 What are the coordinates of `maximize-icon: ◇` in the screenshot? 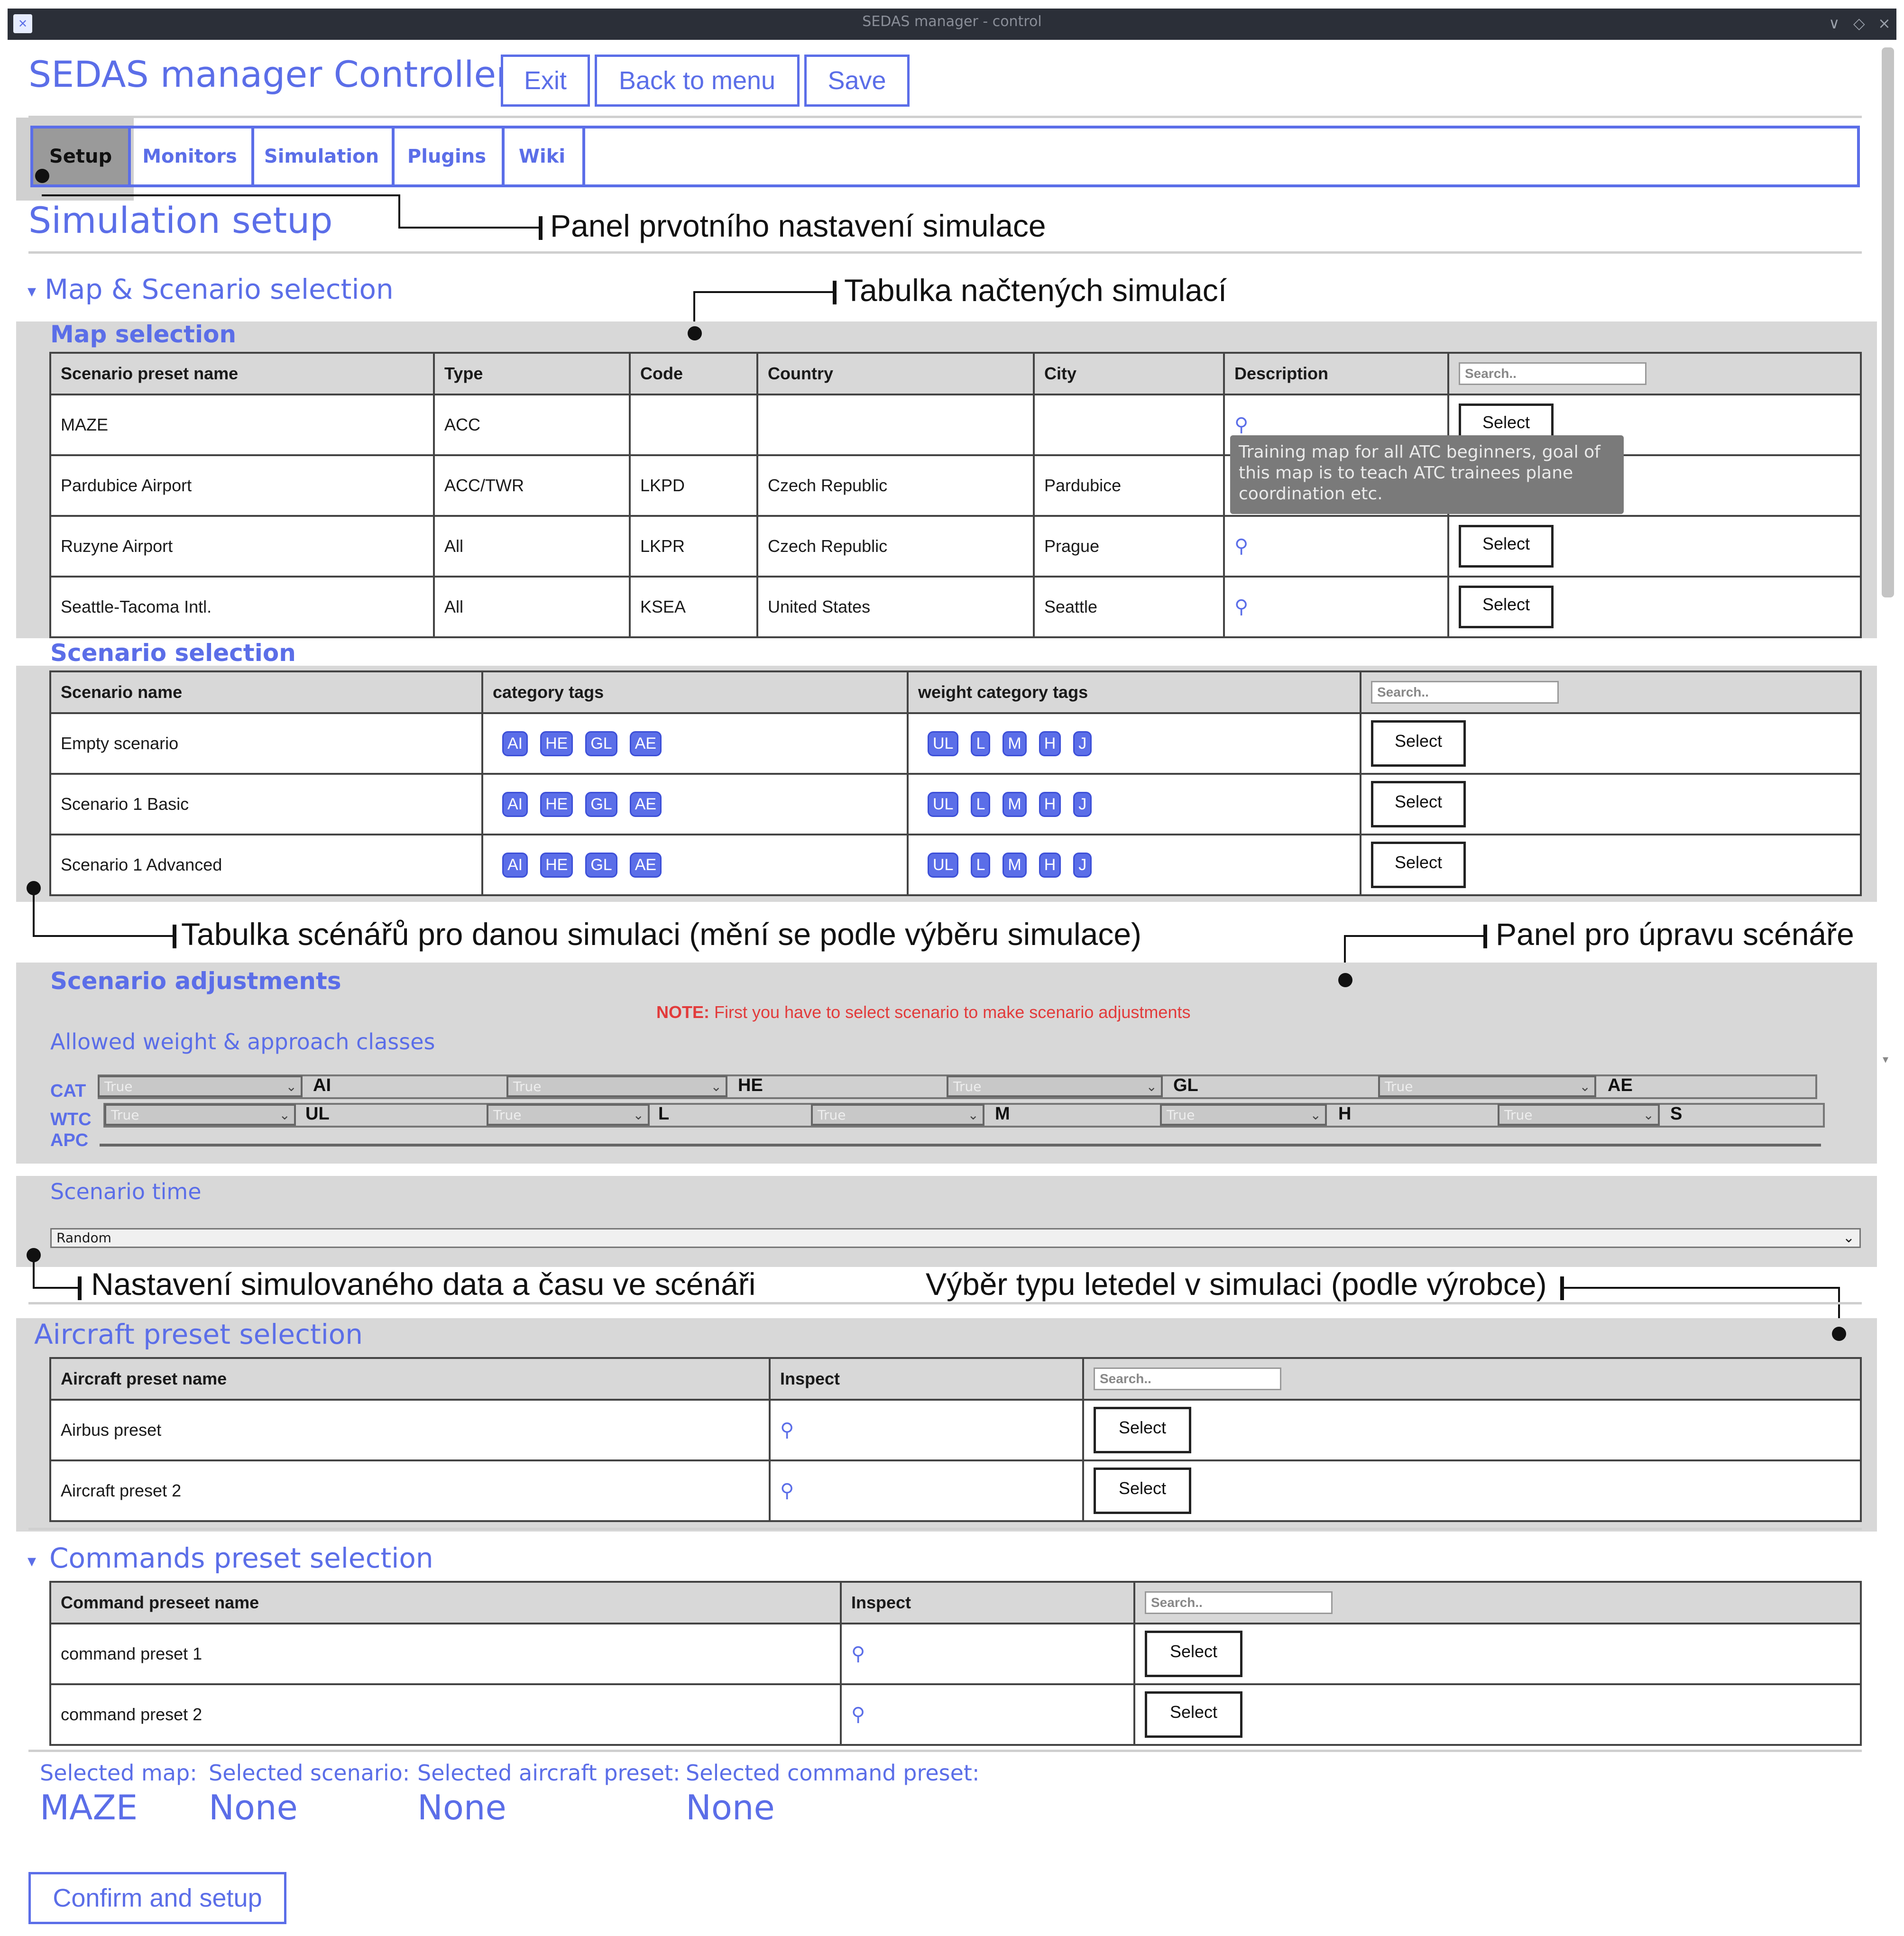 It's located at (1859, 23).